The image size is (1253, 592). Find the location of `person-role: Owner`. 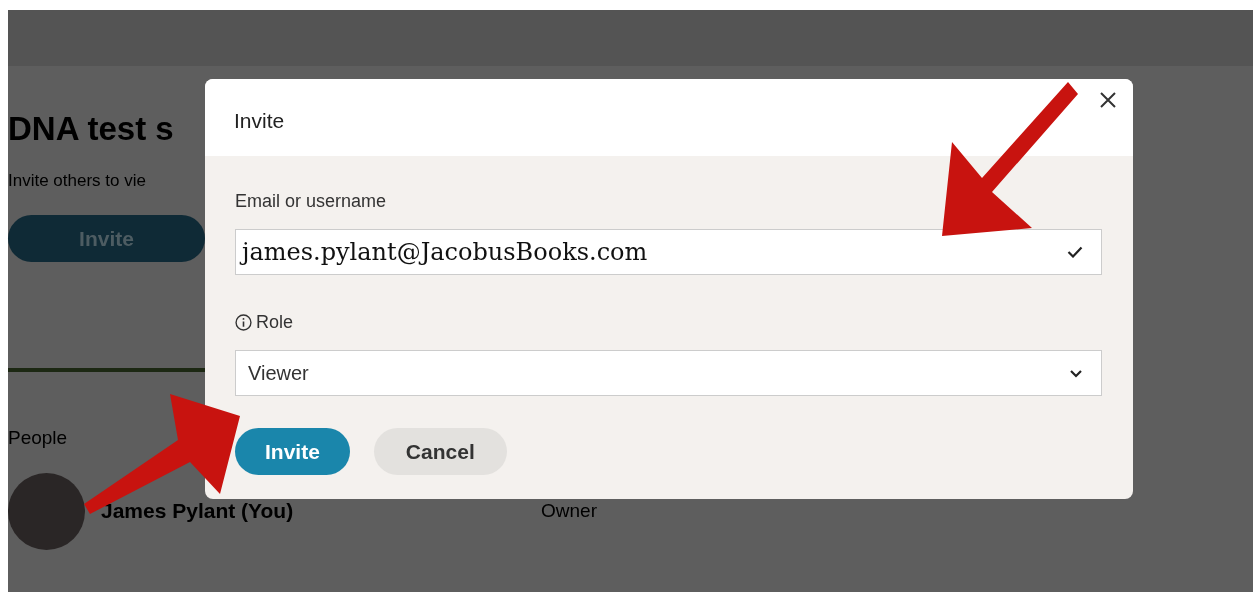

person-role: Owner is located at coordinates (569, 510).